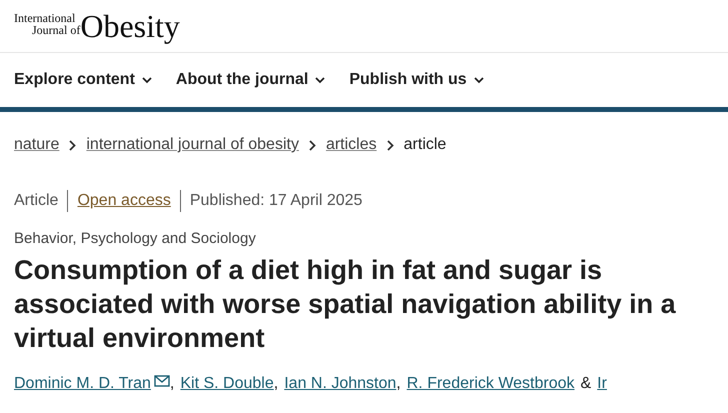 Image resolution: width=728 pixels, height=413 pixels. What do you see at coordinates (124, 201) in the screenshot?
I see `open-access-link: Open access` at bounding box center [124, 201].